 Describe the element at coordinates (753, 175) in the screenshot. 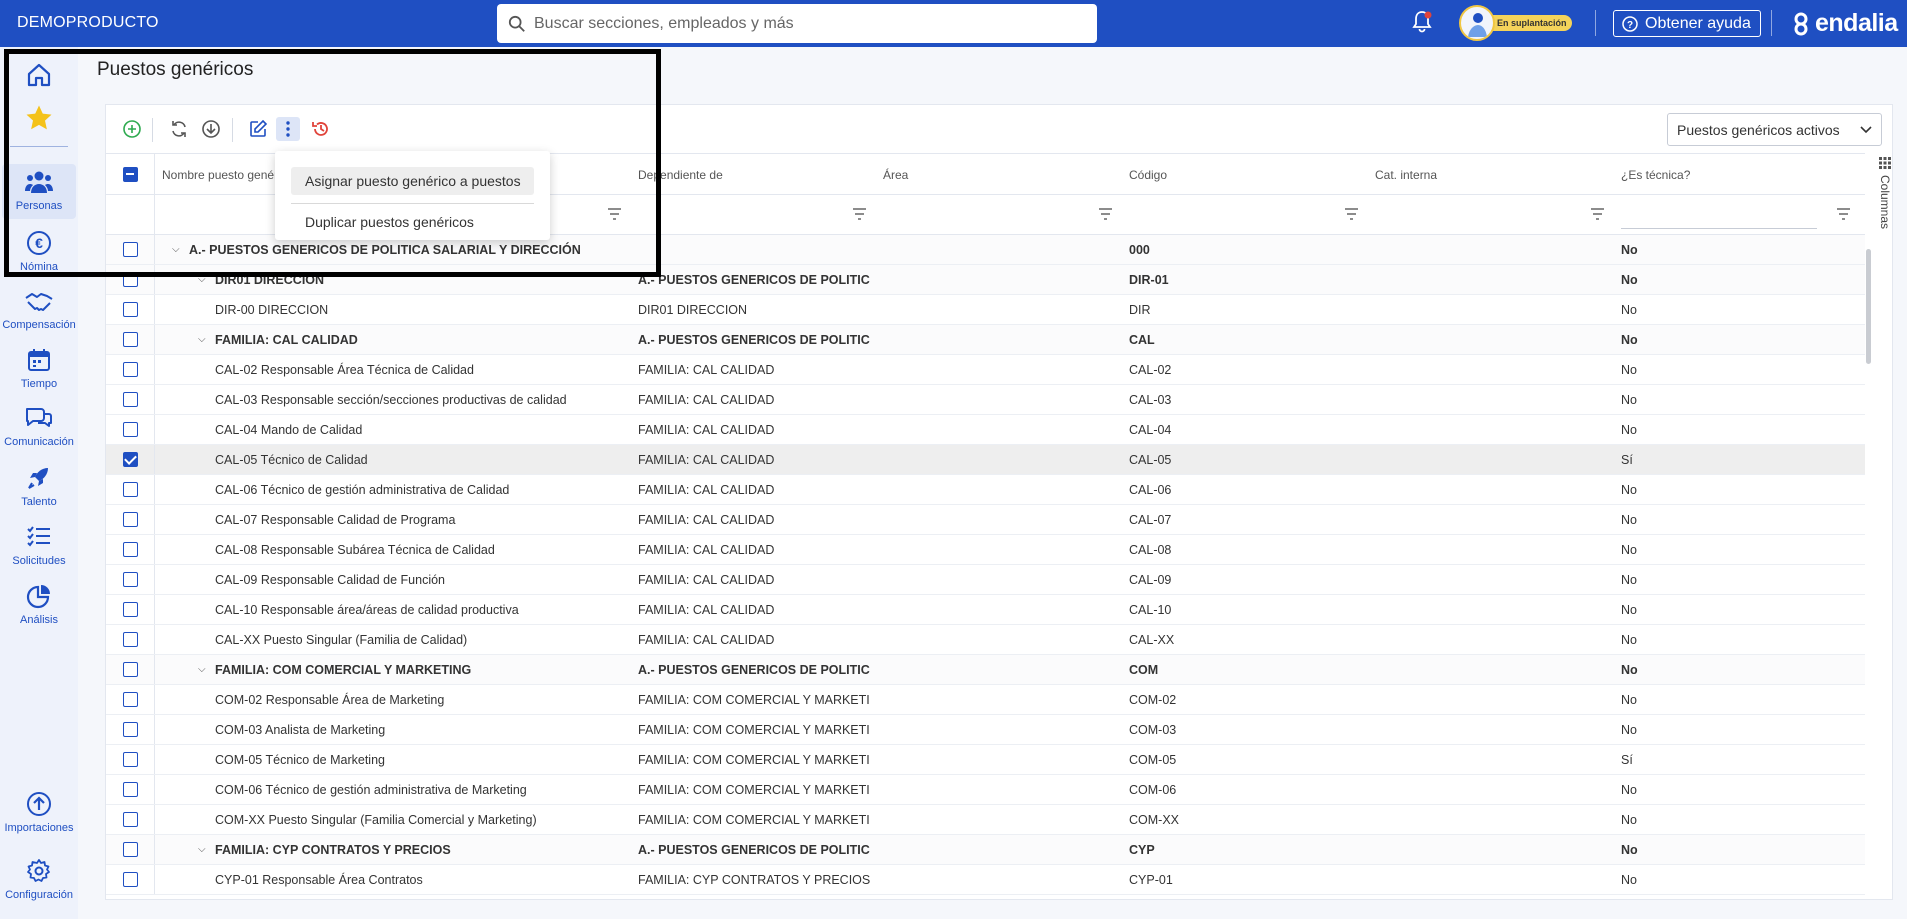

I see `column-header-dependiente: Dependiente de` at that location.